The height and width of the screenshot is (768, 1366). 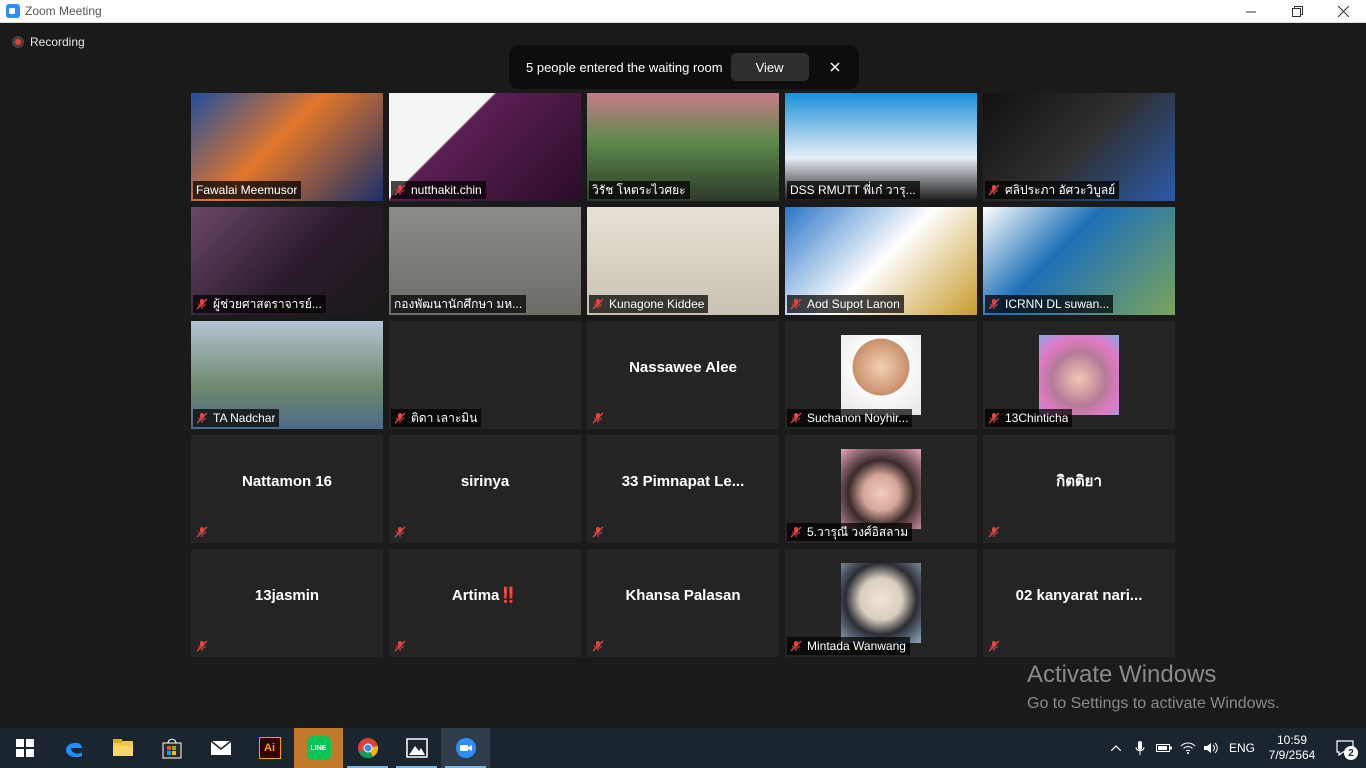 What do you see at coordinates (1164, 748) in the screenshot?
I see `battery-tray` at bounding box center [1164, 748].